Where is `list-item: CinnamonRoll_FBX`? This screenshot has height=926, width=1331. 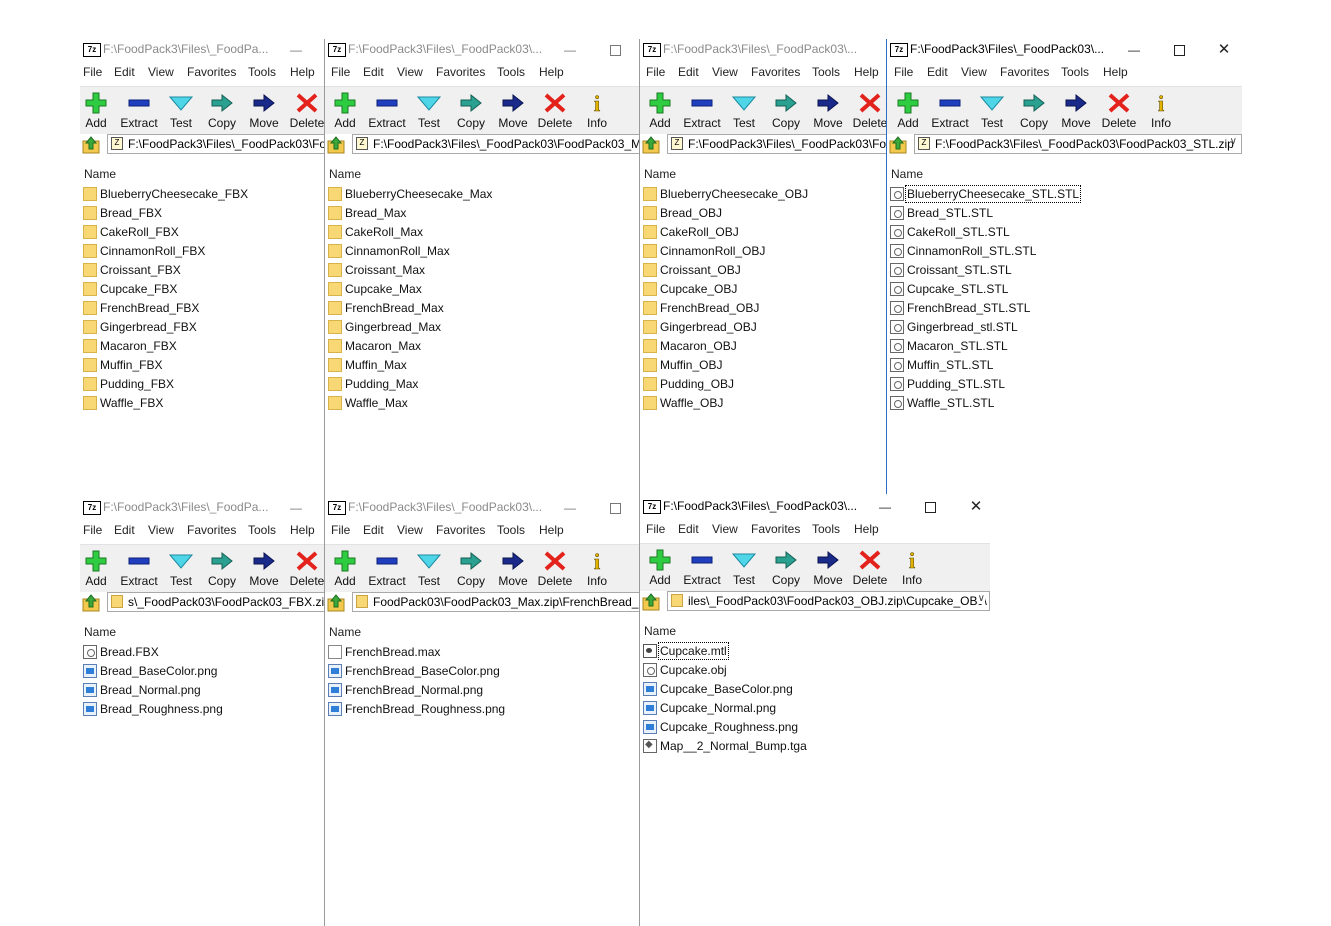 list-item: CinnamonRoll_FBX is located at coordinates (204, 251).